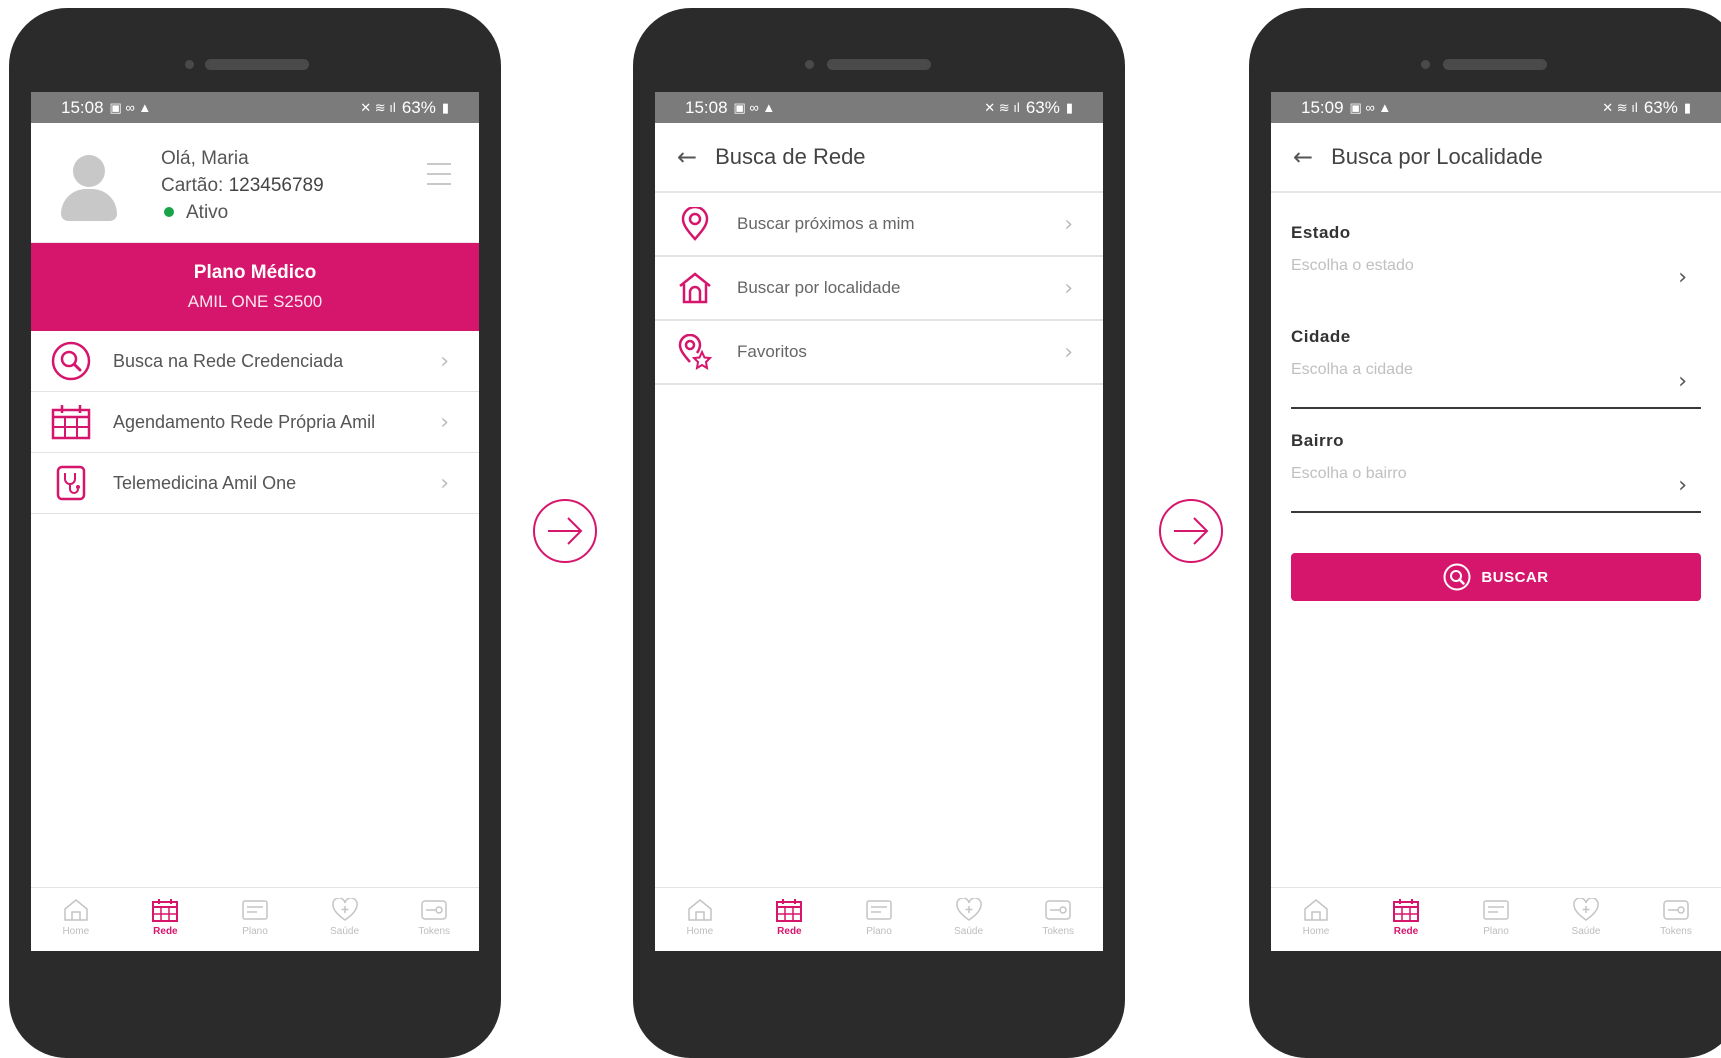 This screenshot has height=1058, width=1721. What do you see at coordinates (879, 158) in the screenshot?
I see `app-bar: ← Busca de Rede` at bounding box center [879, 158].